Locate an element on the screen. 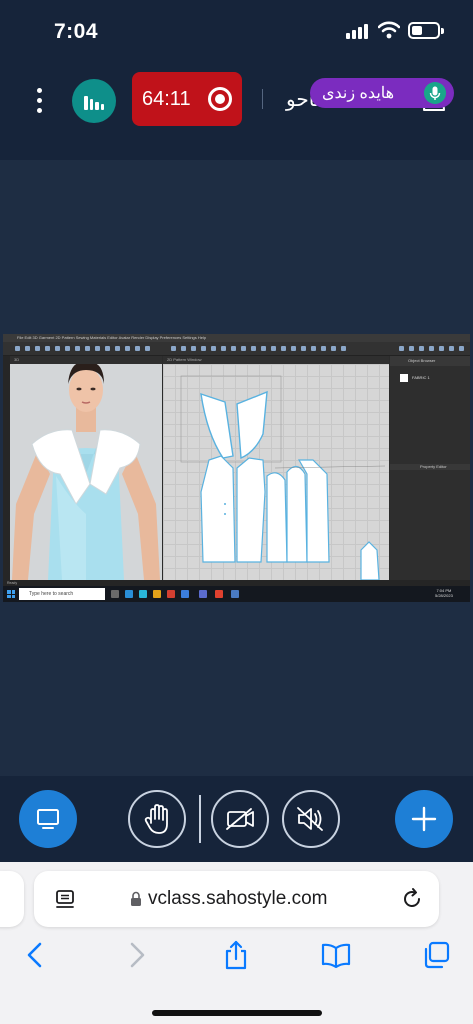  recording-timer: 64:11 is located at coordinates (187, 99).